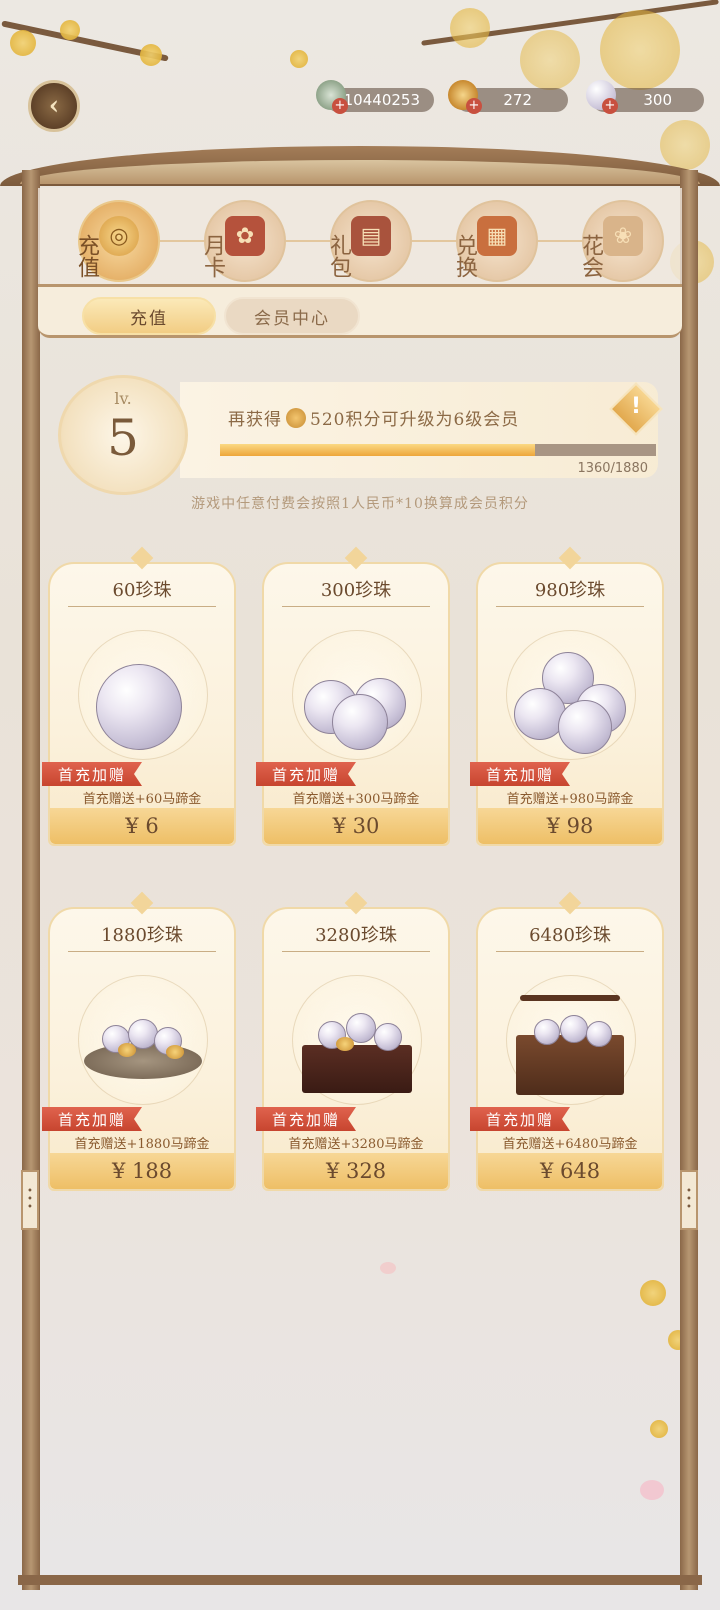 This screenshot has height=1610, width=720. What do you see at coordinates (142, 1171) in the screenshot?
I see `price-button: ¥ 188` at bounding box center [142, 1171].